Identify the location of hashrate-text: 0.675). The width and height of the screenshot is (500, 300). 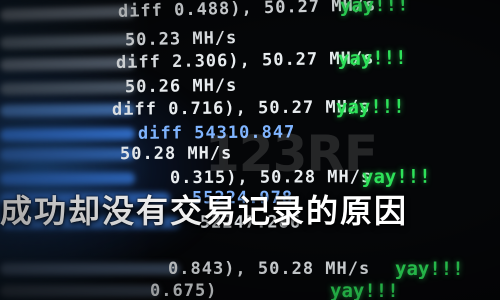
(184, 290).